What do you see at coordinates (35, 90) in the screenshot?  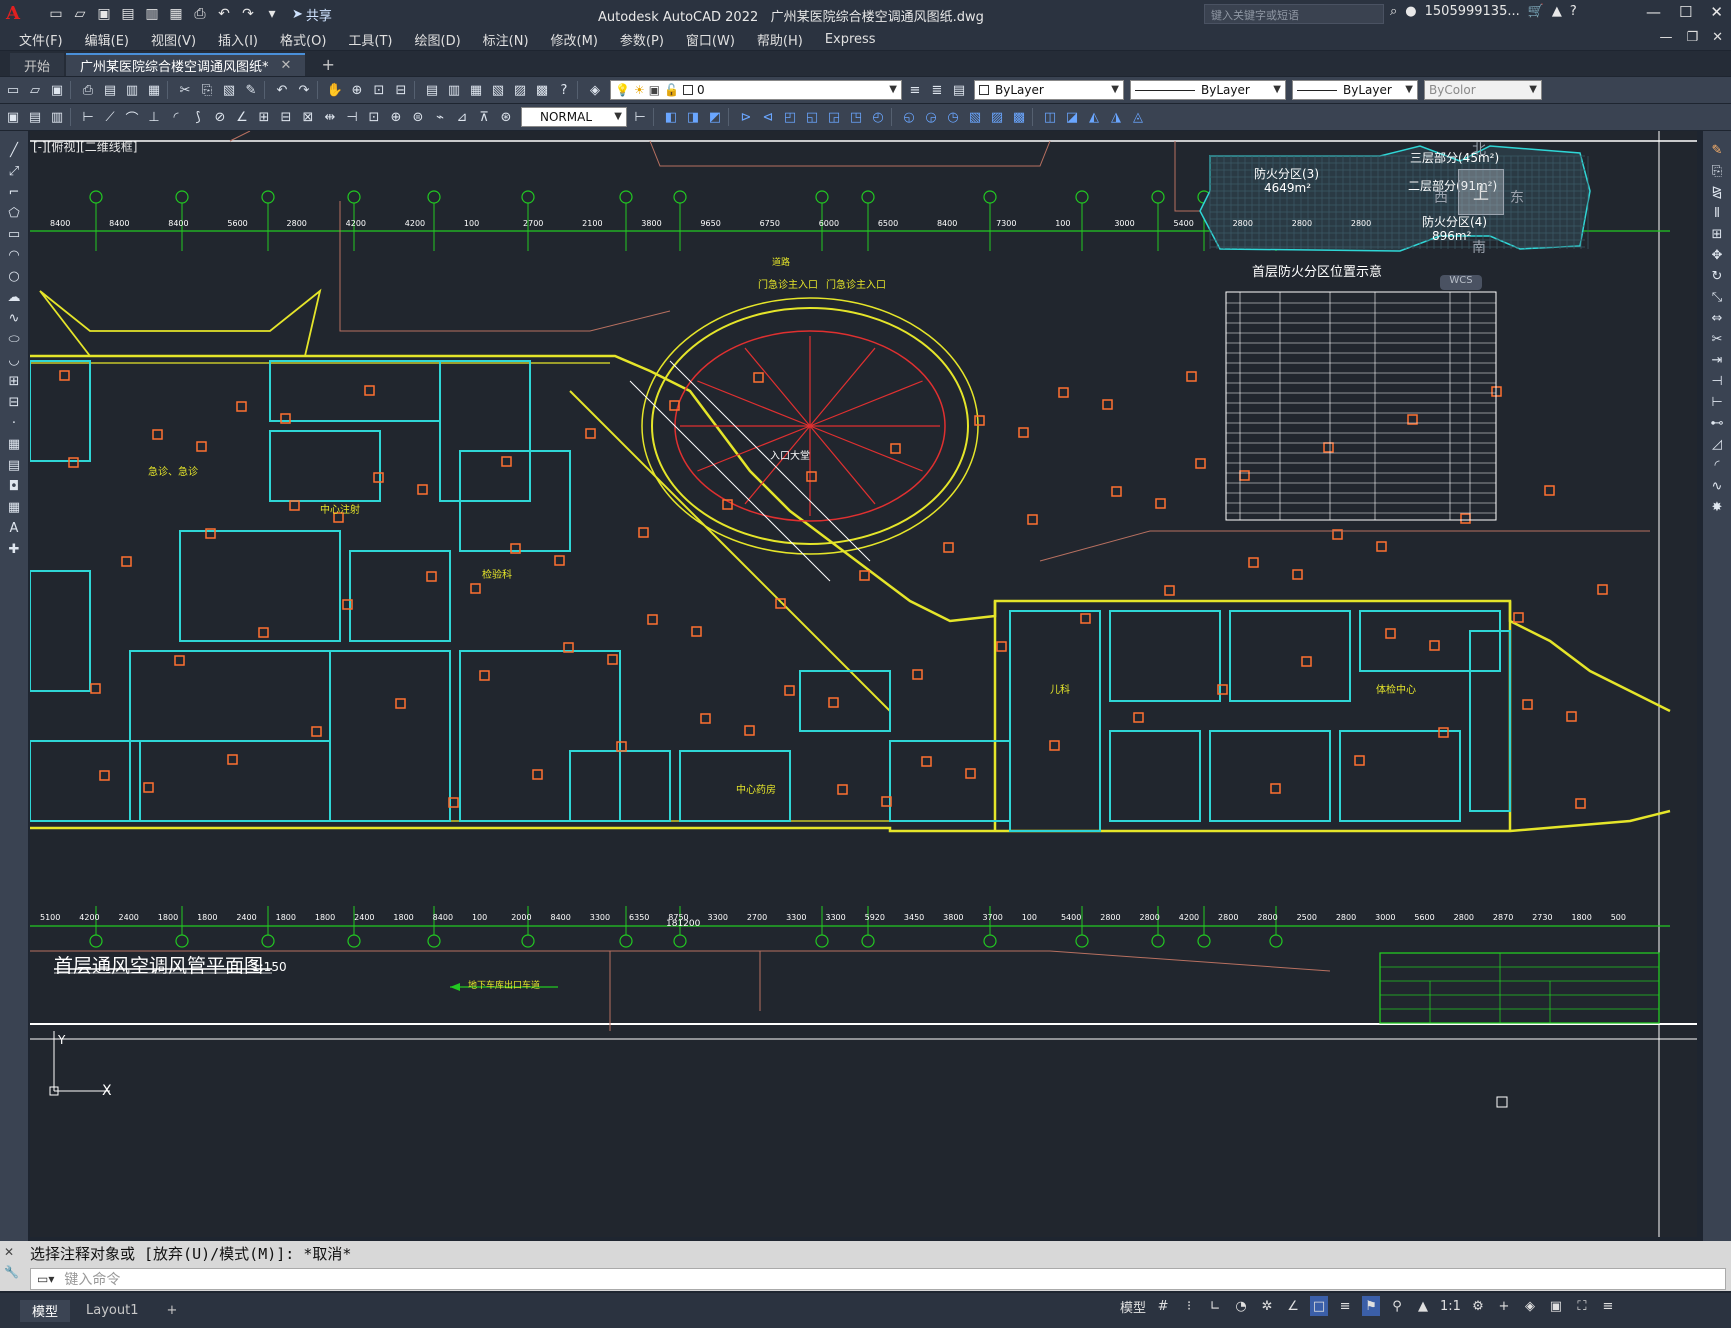 I see `open-icon: ▱` at bounding box center [35, 90].